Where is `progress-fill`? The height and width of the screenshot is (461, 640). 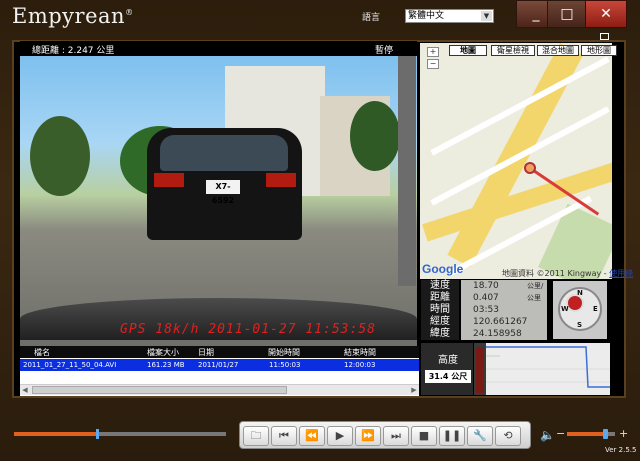 progress-fill is located at coordinates (55, 434).